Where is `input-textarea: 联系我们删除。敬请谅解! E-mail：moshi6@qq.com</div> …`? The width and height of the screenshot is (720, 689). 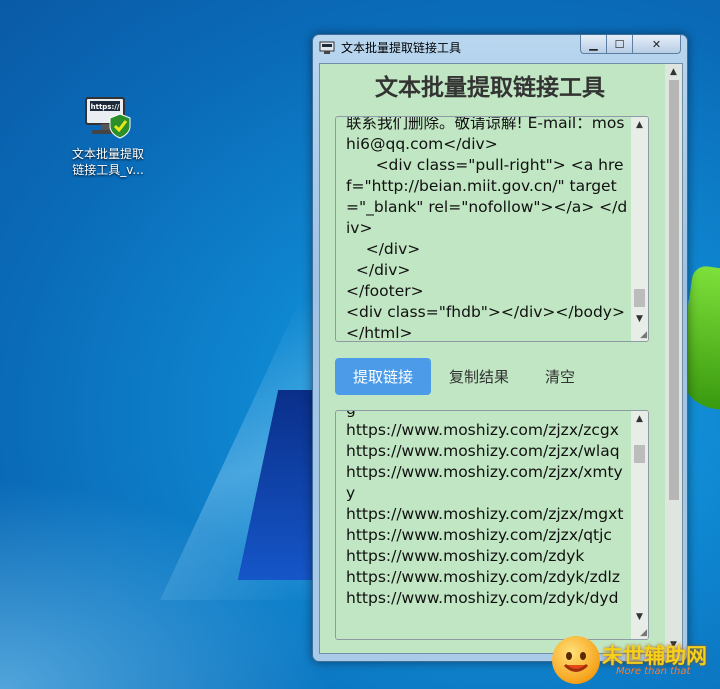
input-textarea: 联系我们删除。敬请谅解! E-mail：moshi6@qq.com</div> … is located at coordinates (492, 229).